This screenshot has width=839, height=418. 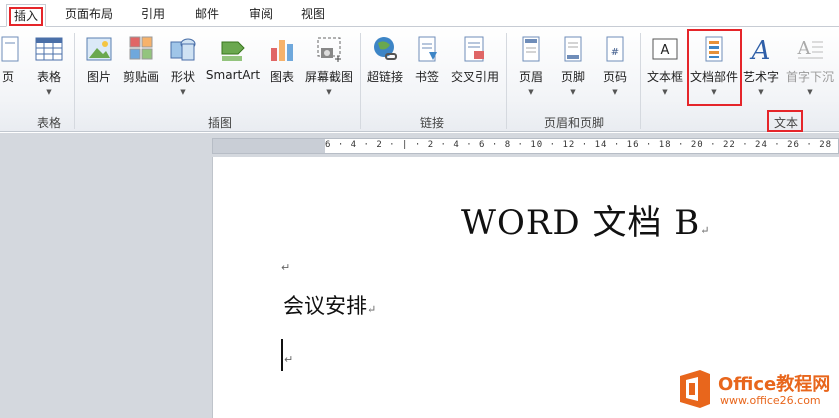 What do you see at coordinates (282, 355) in the screenshot?
I see `text-cursor` at bounding box center [282, 355].